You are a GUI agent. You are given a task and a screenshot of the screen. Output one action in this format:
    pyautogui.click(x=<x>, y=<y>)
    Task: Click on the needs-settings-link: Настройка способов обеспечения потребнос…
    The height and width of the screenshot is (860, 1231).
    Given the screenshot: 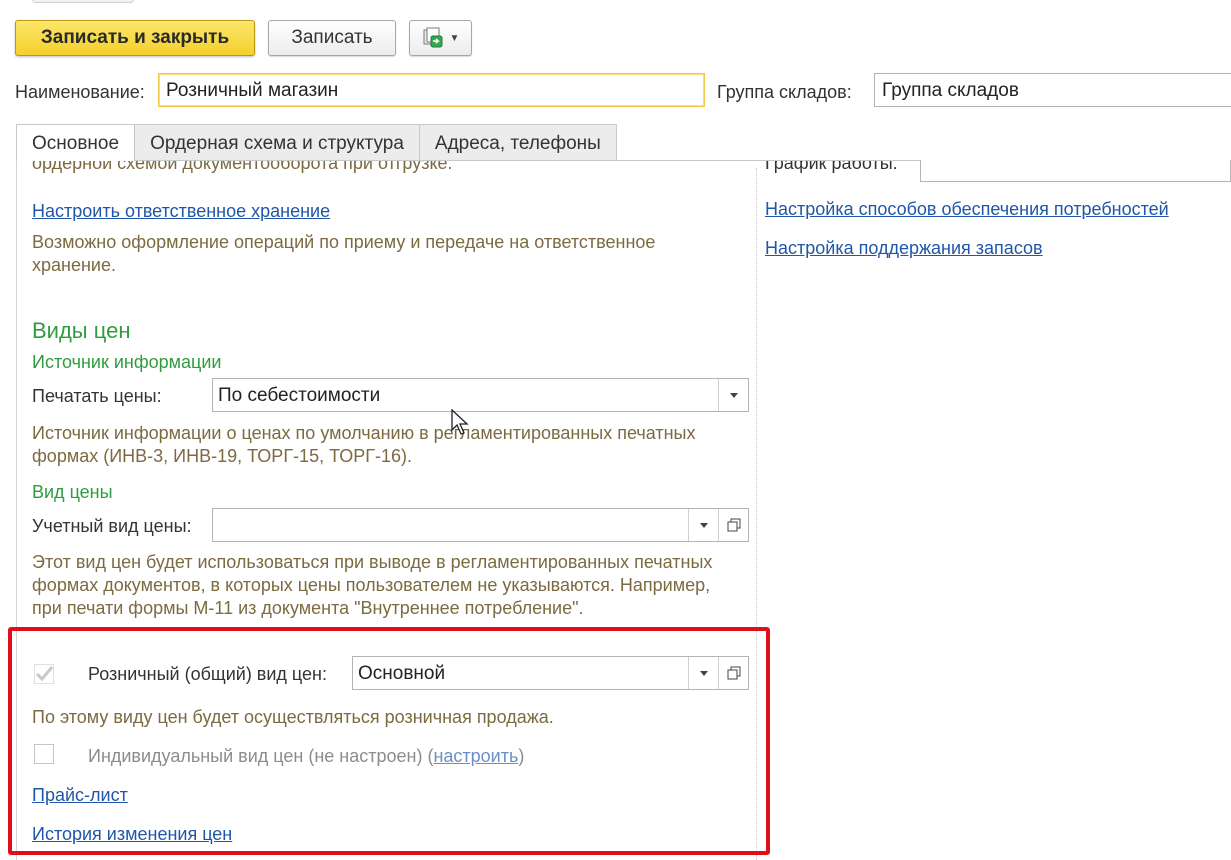 What is the action you would take?
    pyautogui.click(x=967, y=209)
    